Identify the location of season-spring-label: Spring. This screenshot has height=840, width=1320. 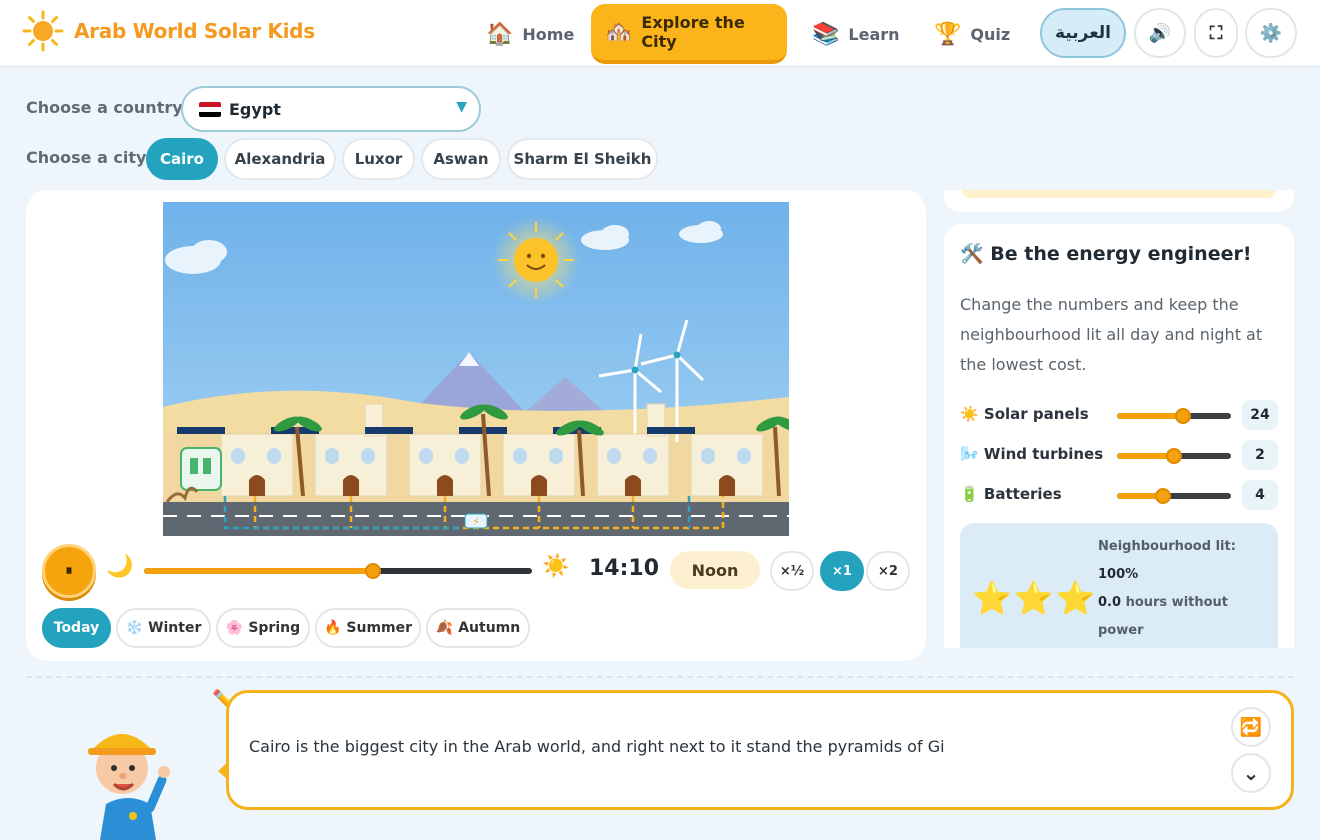
(274, 628).